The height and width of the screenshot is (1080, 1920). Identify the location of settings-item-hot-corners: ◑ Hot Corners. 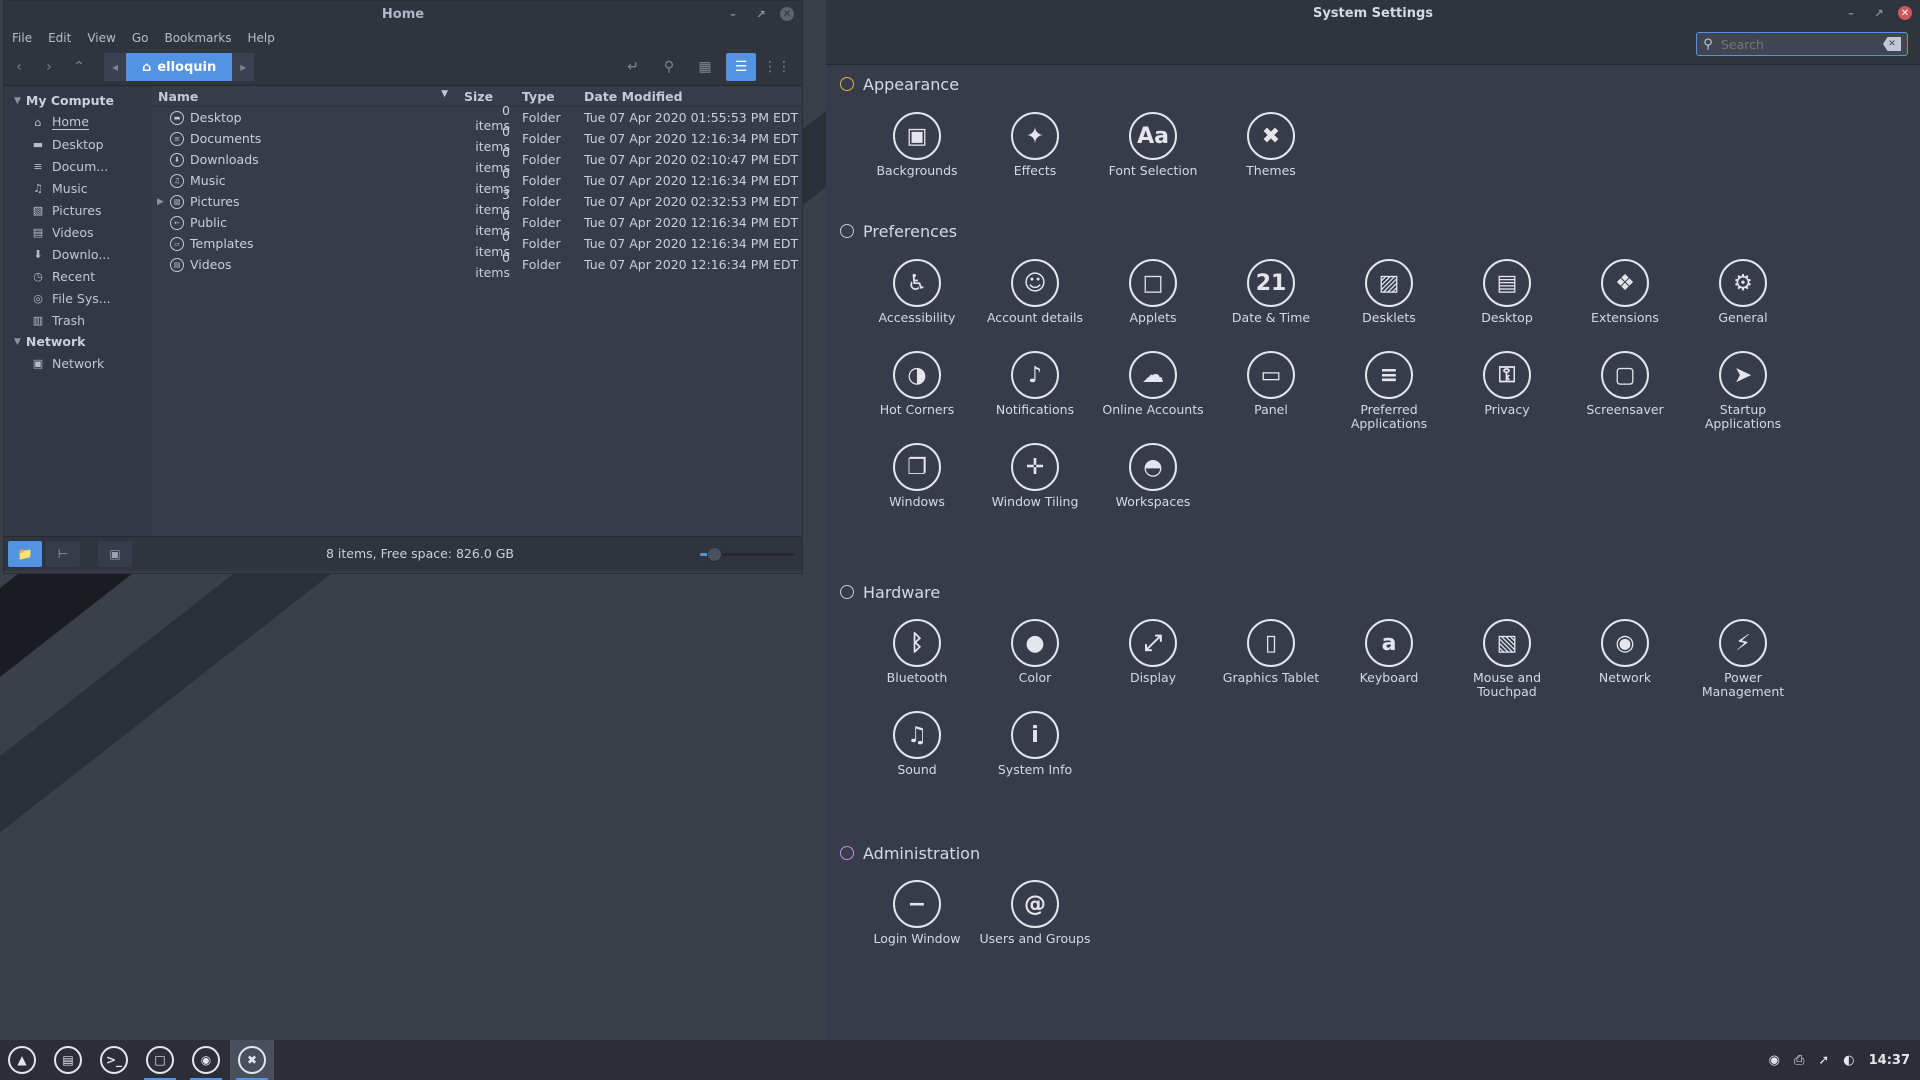
(917, 395).